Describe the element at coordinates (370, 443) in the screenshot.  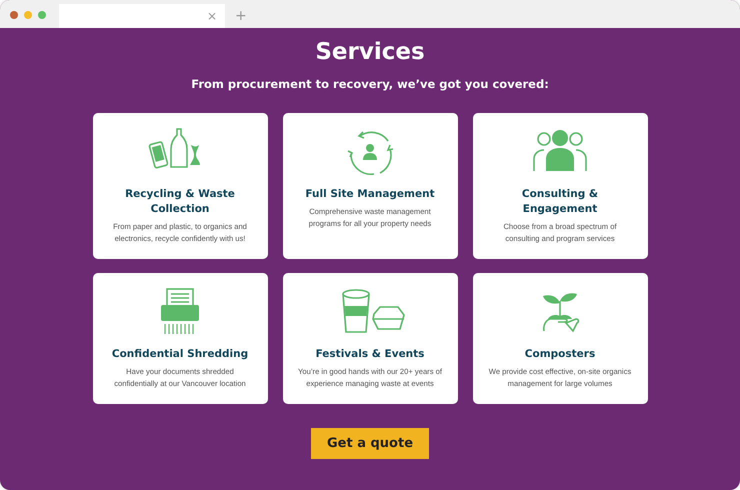
I see `get-quote-button: Get a quote` at that location.